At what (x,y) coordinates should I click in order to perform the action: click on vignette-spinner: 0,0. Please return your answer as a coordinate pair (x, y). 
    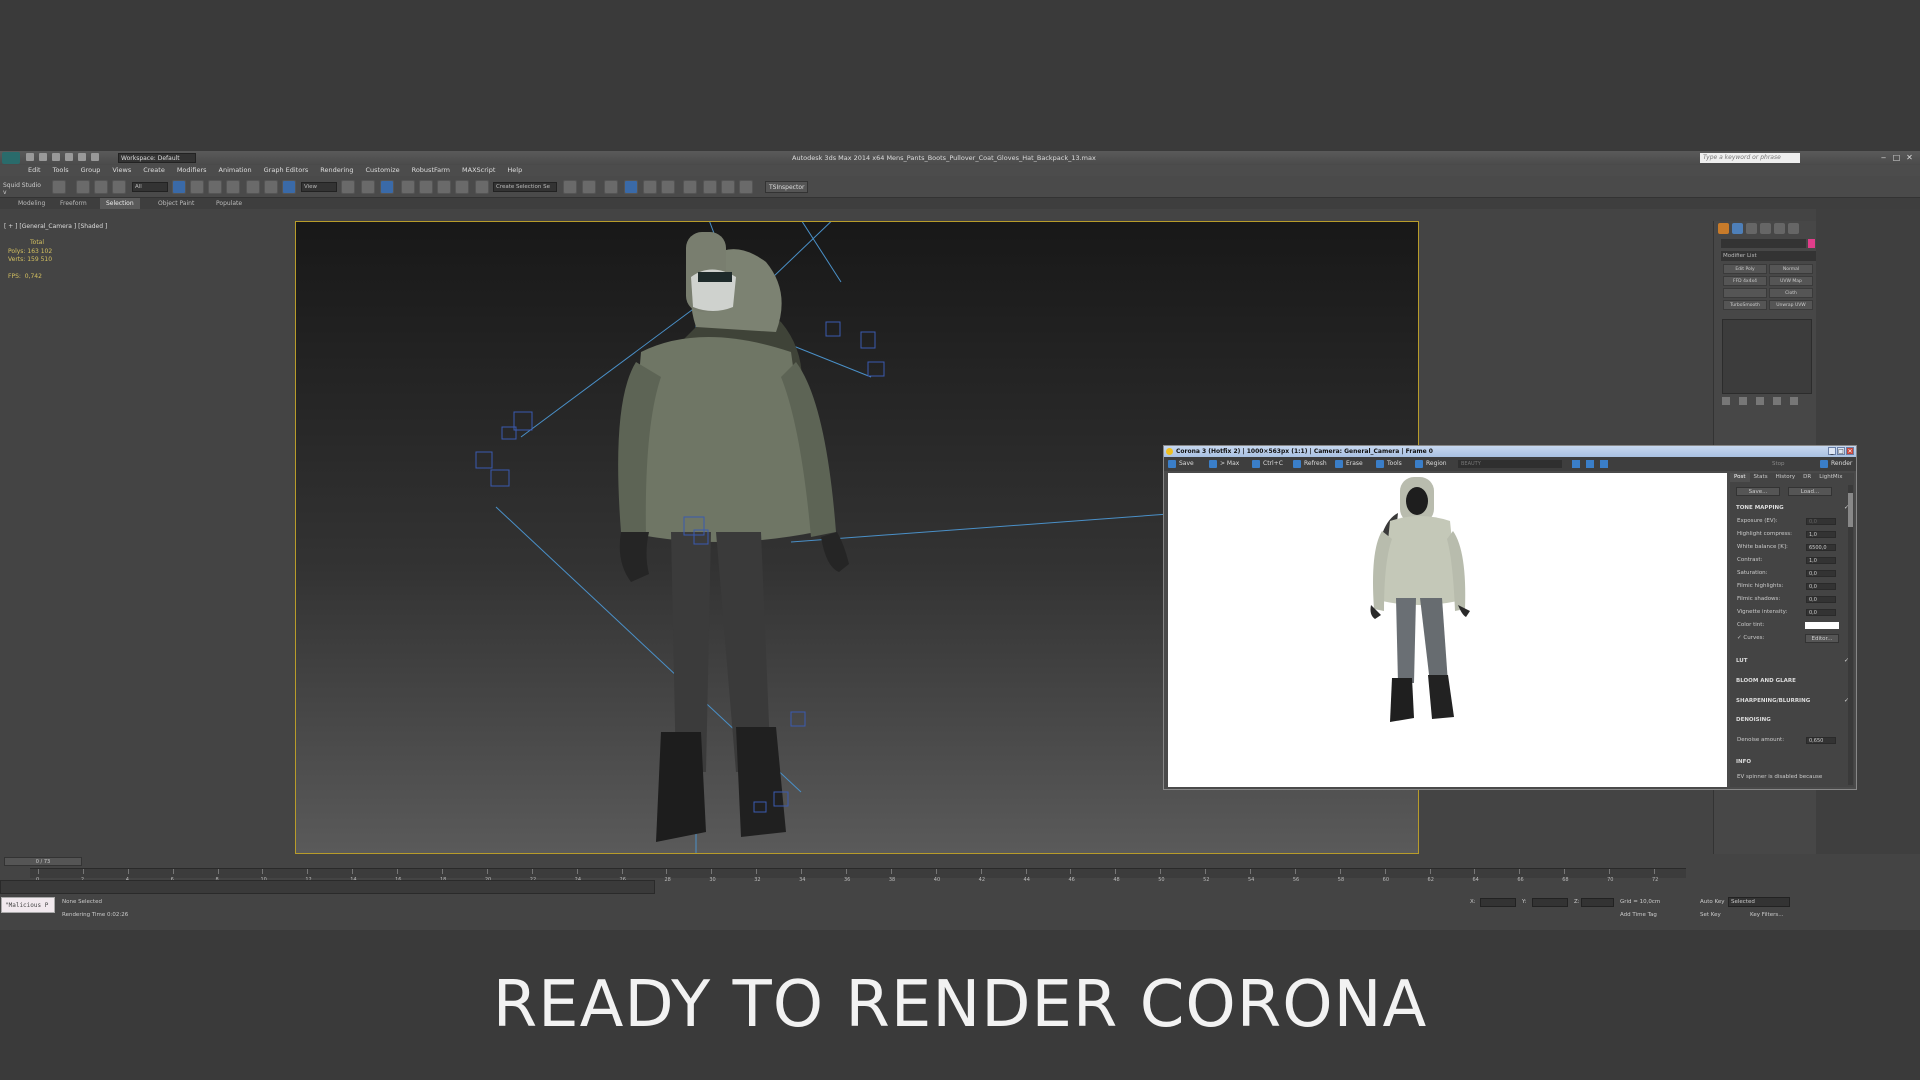
    Looking at the image, I should click on (1821, 612).